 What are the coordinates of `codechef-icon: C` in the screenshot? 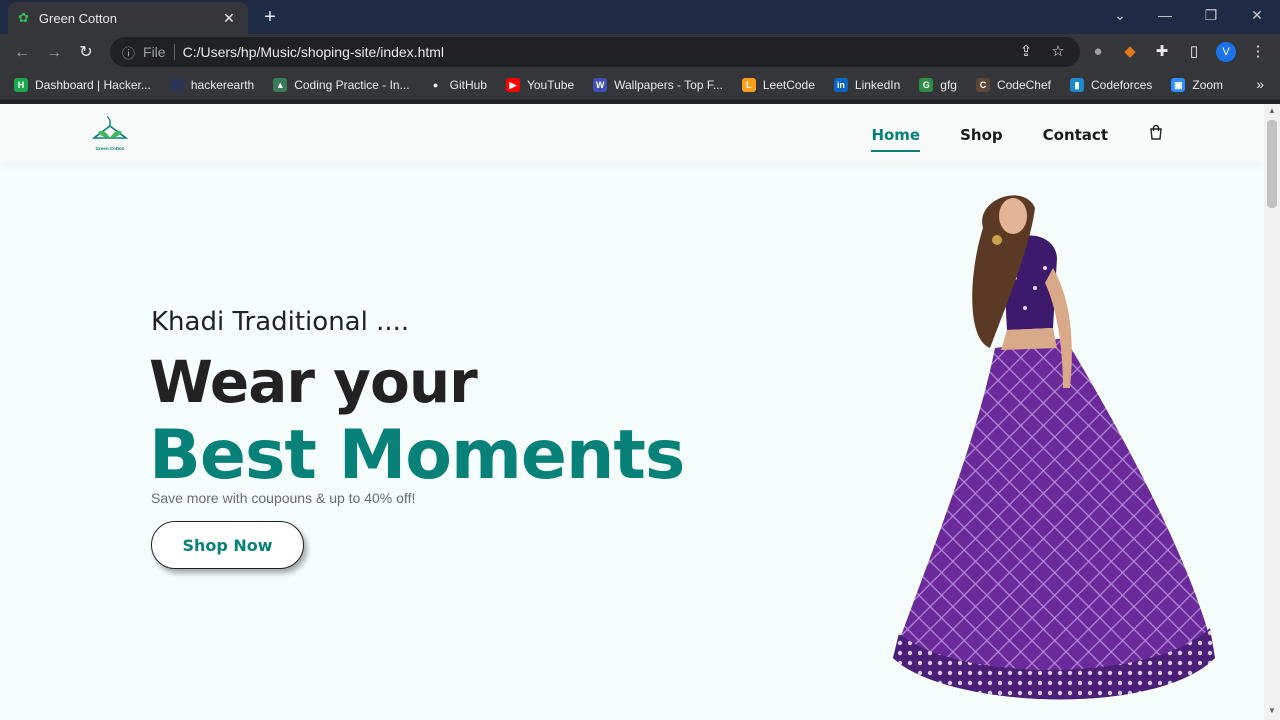 It's located at (982, 84).